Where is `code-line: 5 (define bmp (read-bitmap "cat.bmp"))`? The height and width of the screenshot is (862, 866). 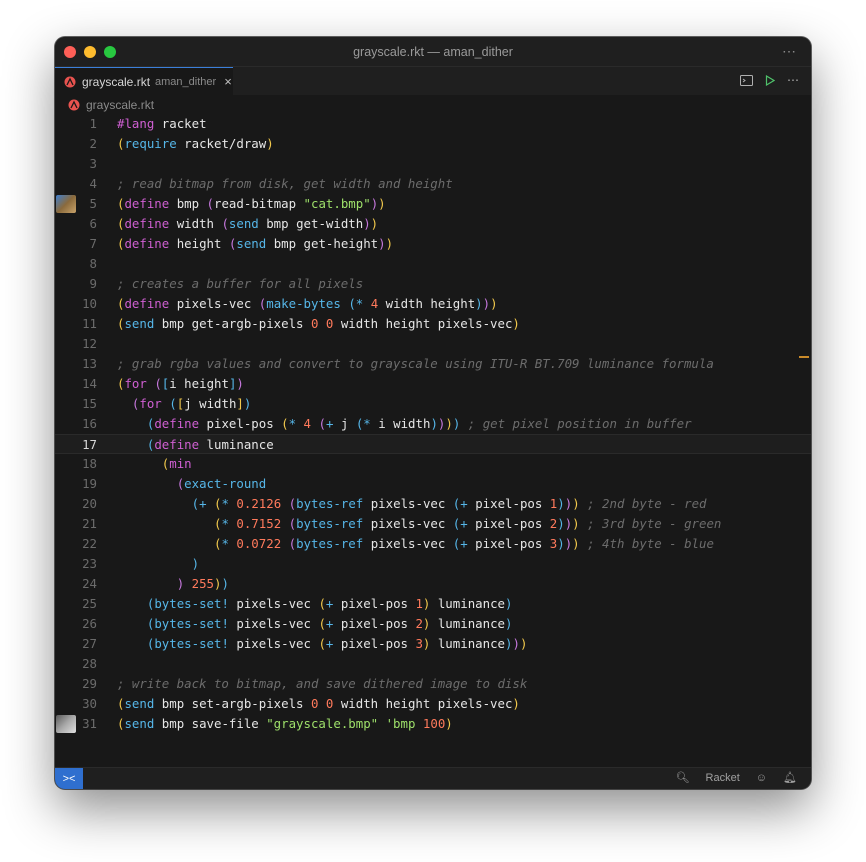
code-line: 5 (define bmp (read-bitmap "cat.bmp")) is located at coordinates (433, 204).